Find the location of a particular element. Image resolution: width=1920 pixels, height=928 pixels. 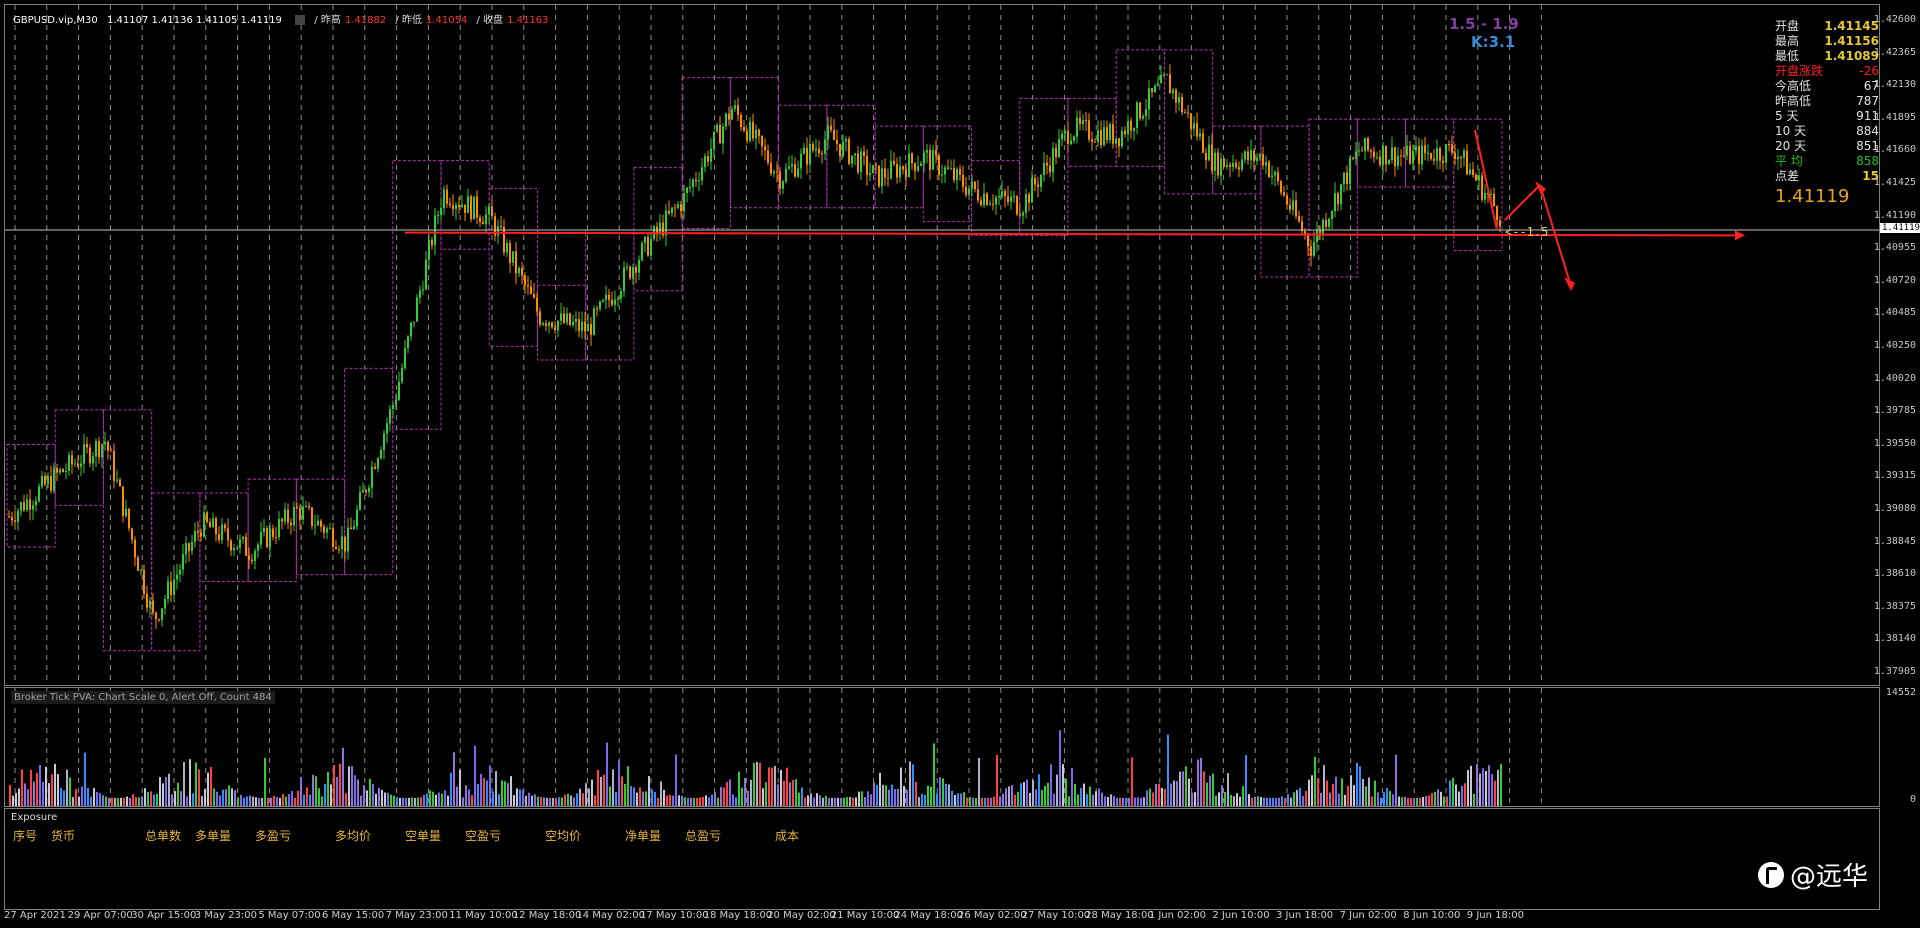

one-click-trading-icon is located at coordinates (300, 20).